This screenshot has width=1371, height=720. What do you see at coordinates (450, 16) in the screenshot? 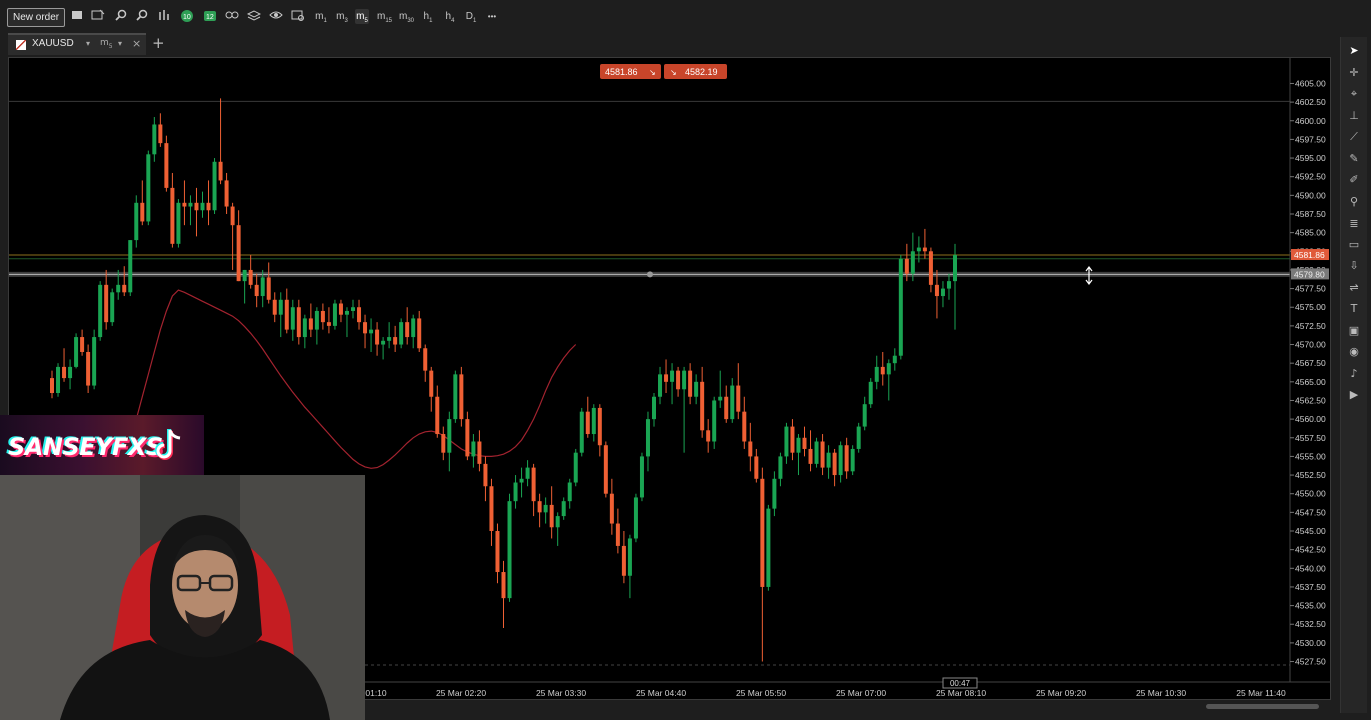
I see `timeframe-h4: h4` at bounding box center [450, 16].